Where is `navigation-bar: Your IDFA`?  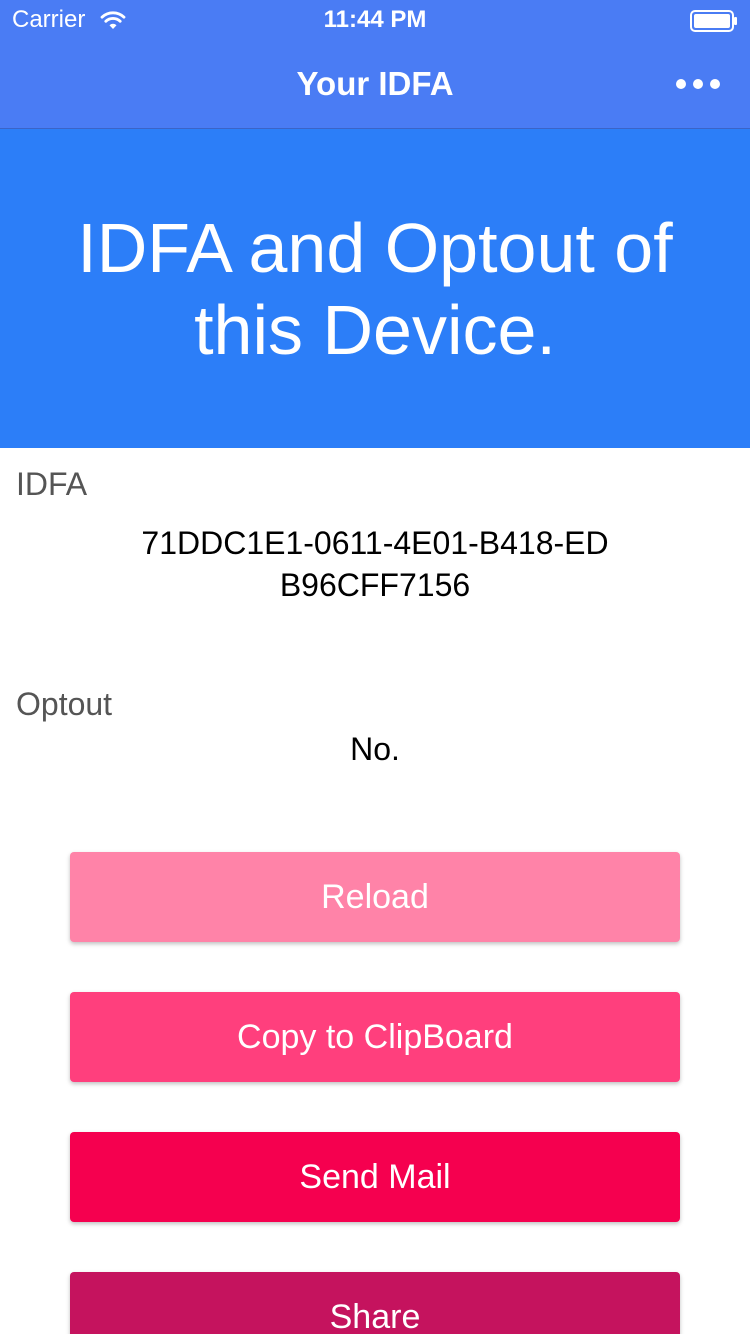
navigation-bar: Your IDFA is located at coordinates (375, 84).